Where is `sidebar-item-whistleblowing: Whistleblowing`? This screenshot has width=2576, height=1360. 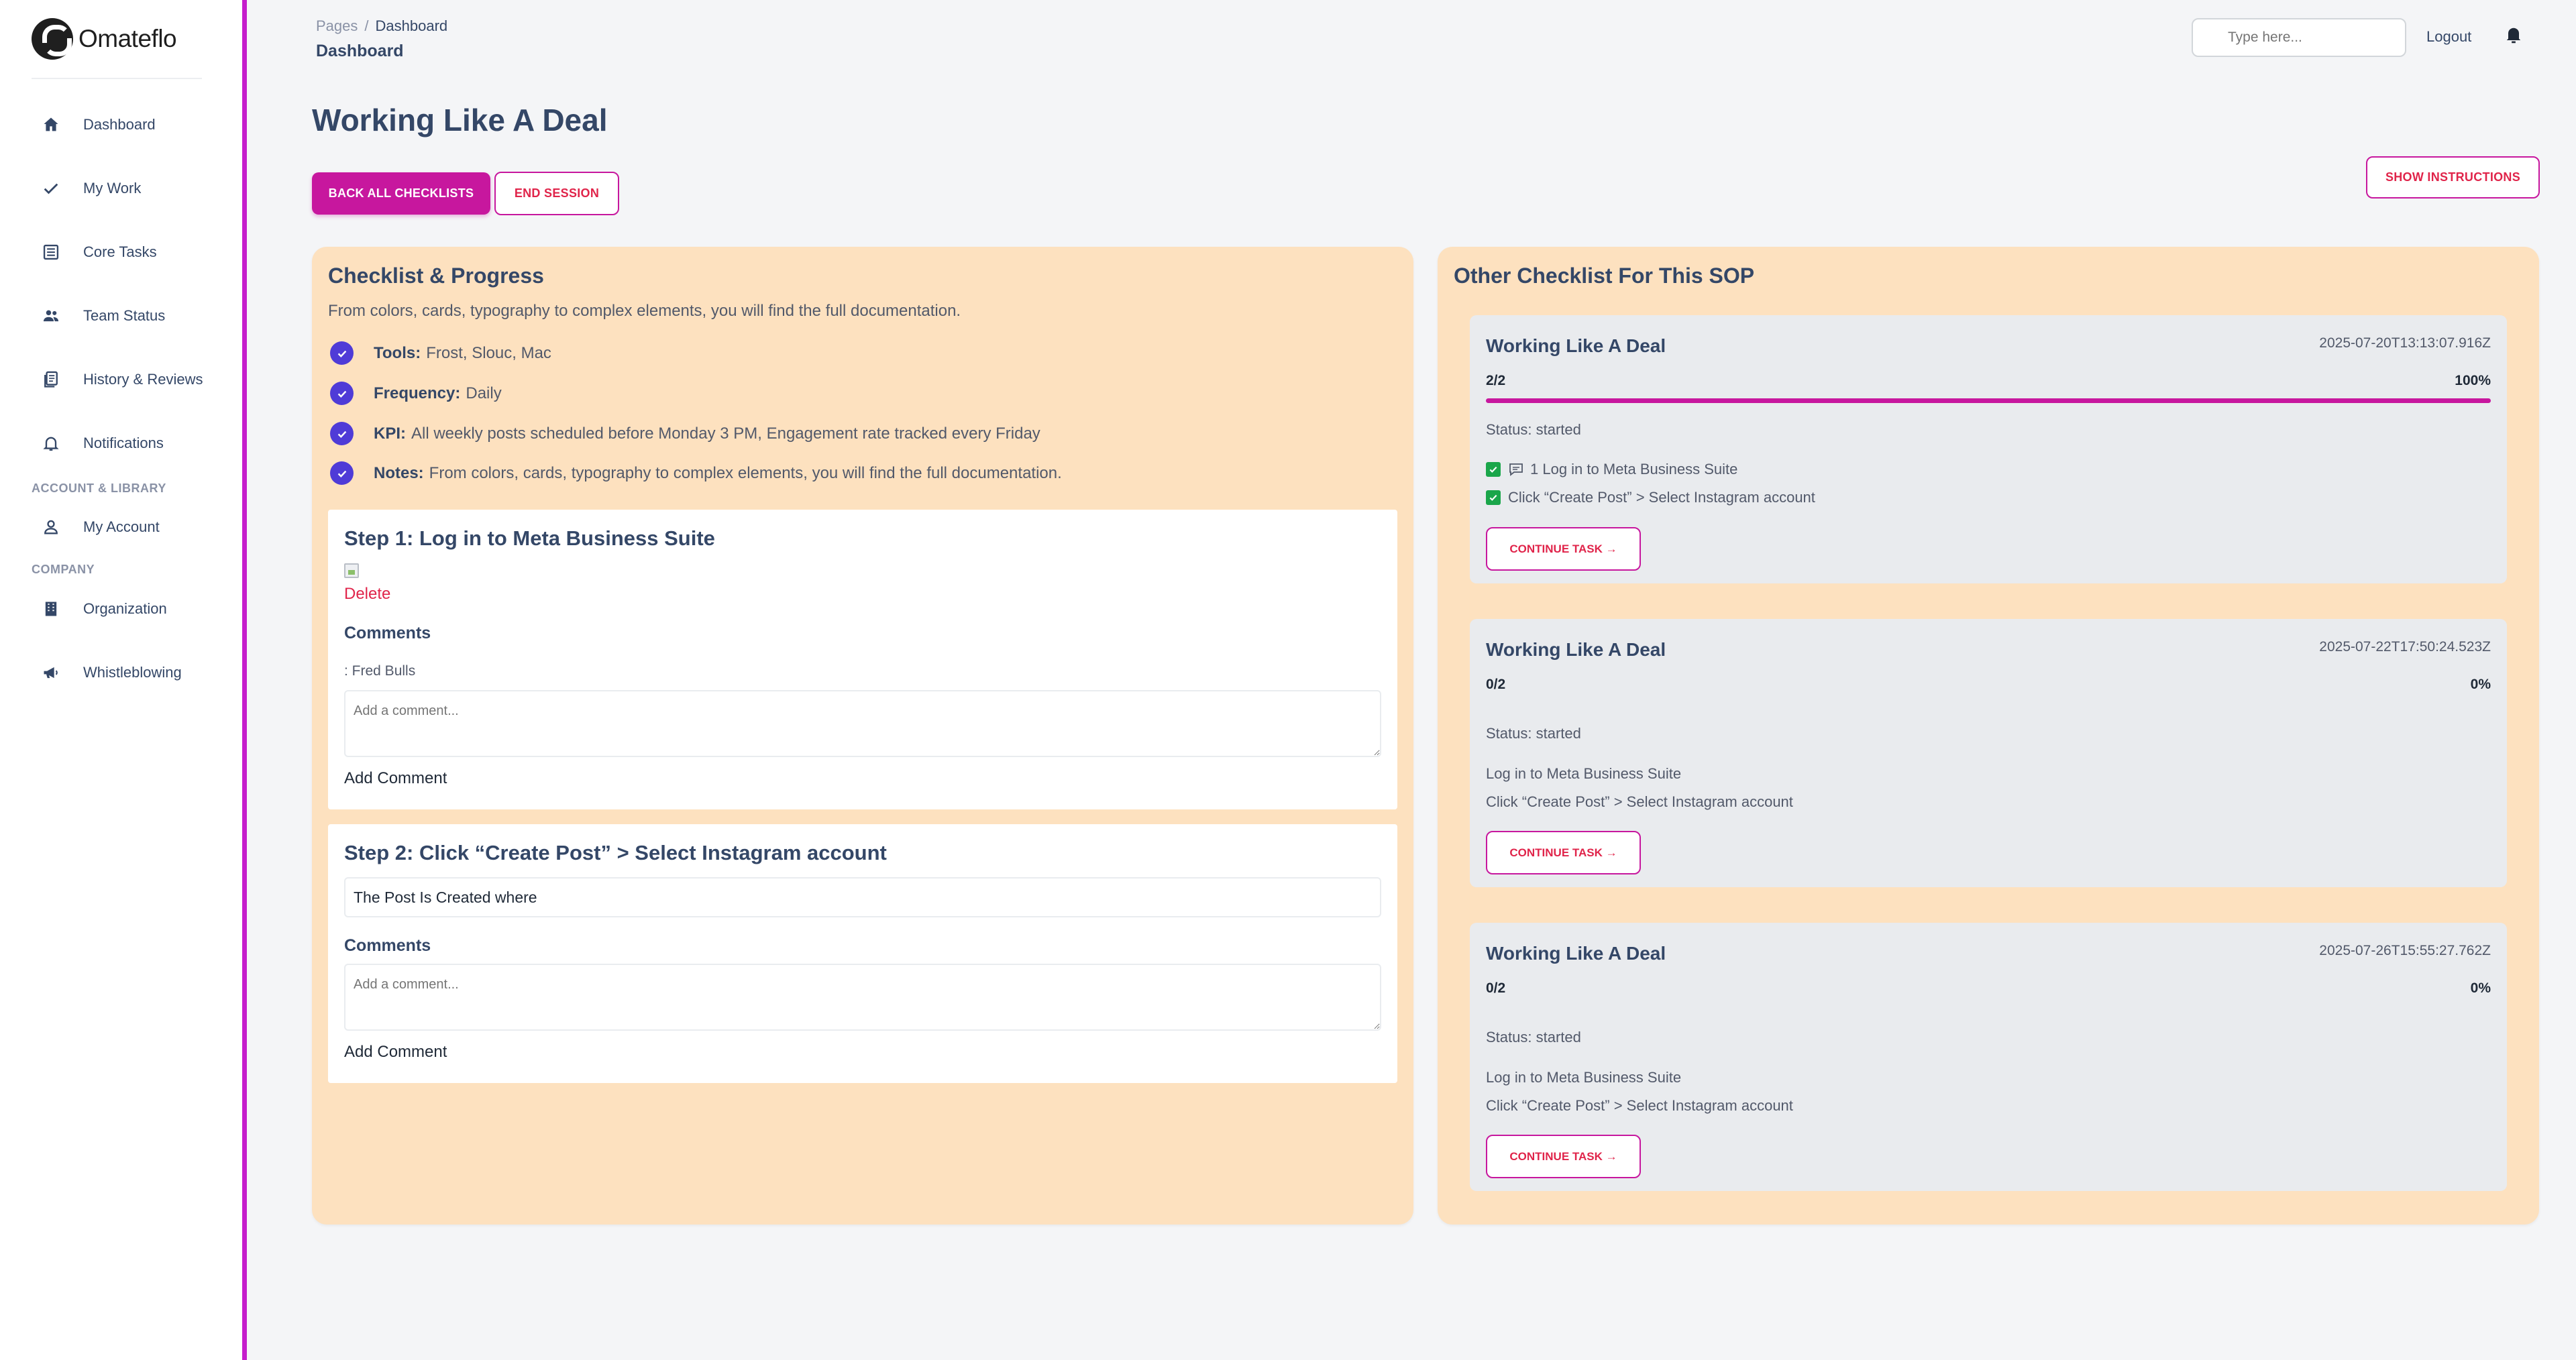
sidebar-item-whistleblowing: Whistleblowing is located at coordinates (121, 672).